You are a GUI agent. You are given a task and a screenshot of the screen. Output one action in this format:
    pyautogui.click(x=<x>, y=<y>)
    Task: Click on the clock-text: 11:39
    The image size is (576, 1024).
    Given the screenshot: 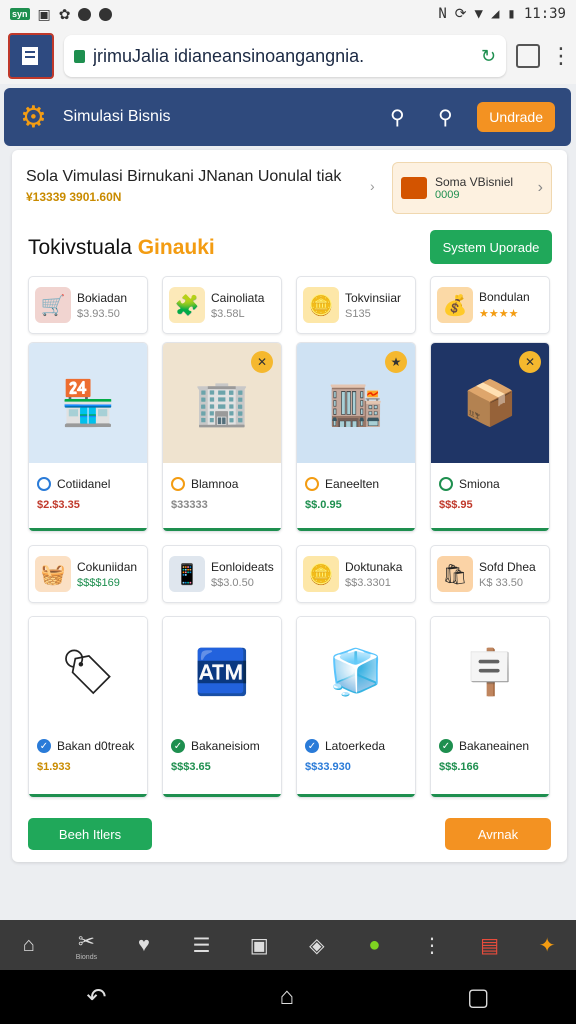 What is the action you would take?
    pyautogui.click(x=544, y=14)
    